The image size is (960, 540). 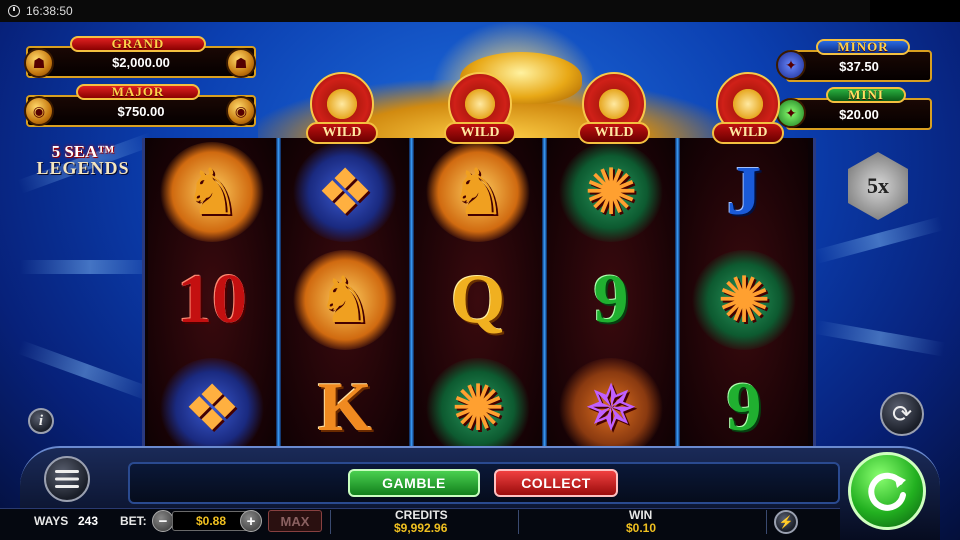 What do you see at coordinates (414, 483) in the screenshot?
I see `gamble-button: GAMBLE` at bounding box center [414, 483].